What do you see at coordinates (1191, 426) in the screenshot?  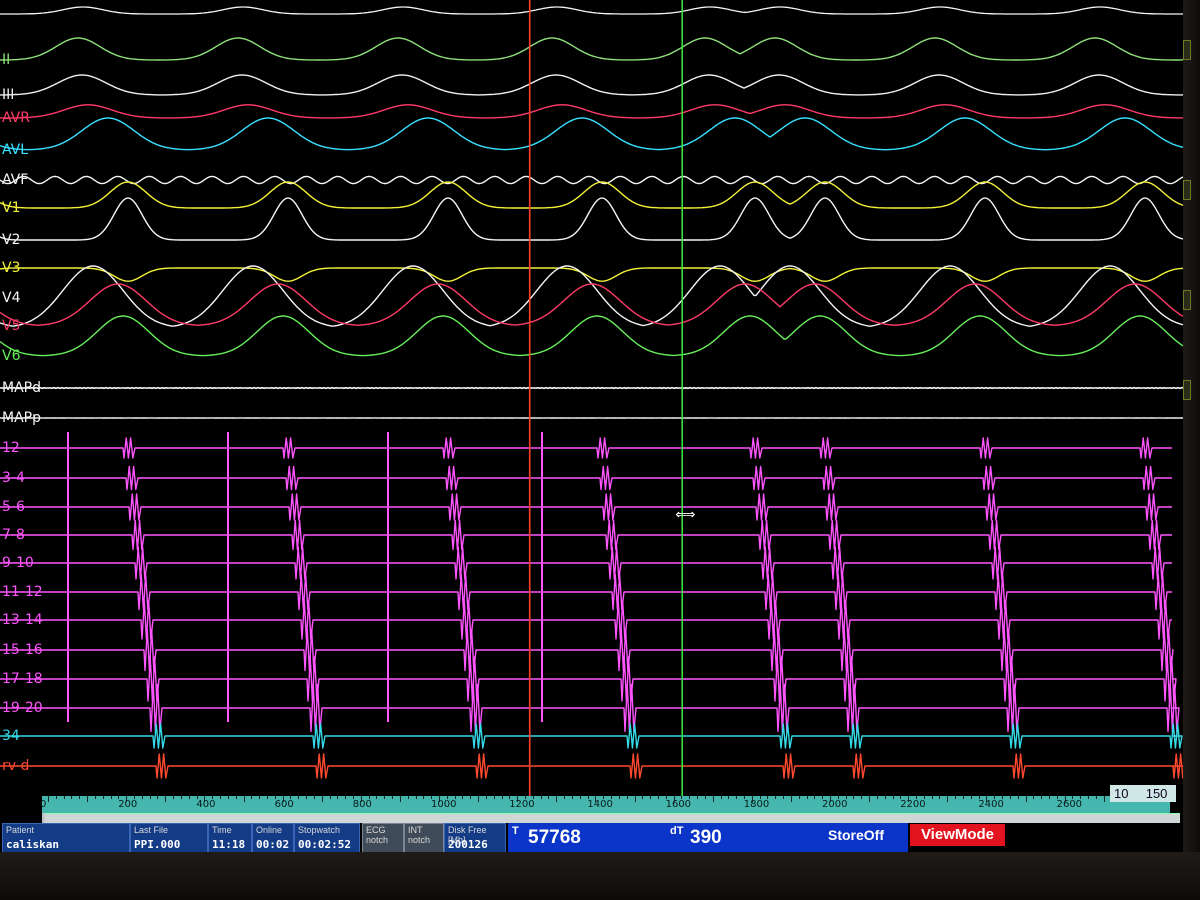 I see `monitor-bezel-right` at bounding box center [1191, 426].